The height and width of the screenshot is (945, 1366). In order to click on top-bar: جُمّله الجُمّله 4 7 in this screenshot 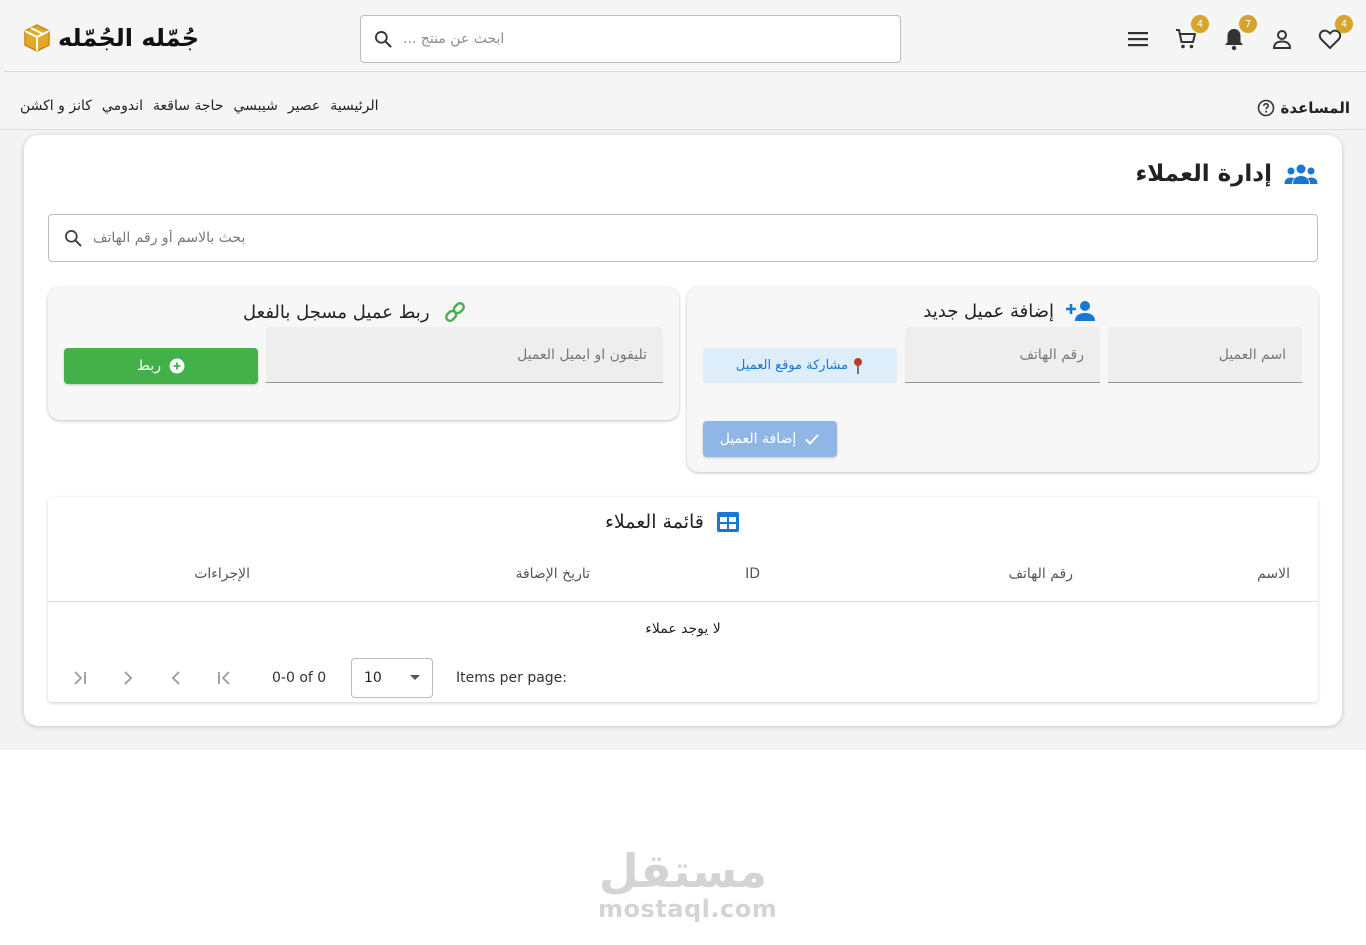, I will do `click(685, 36)`.